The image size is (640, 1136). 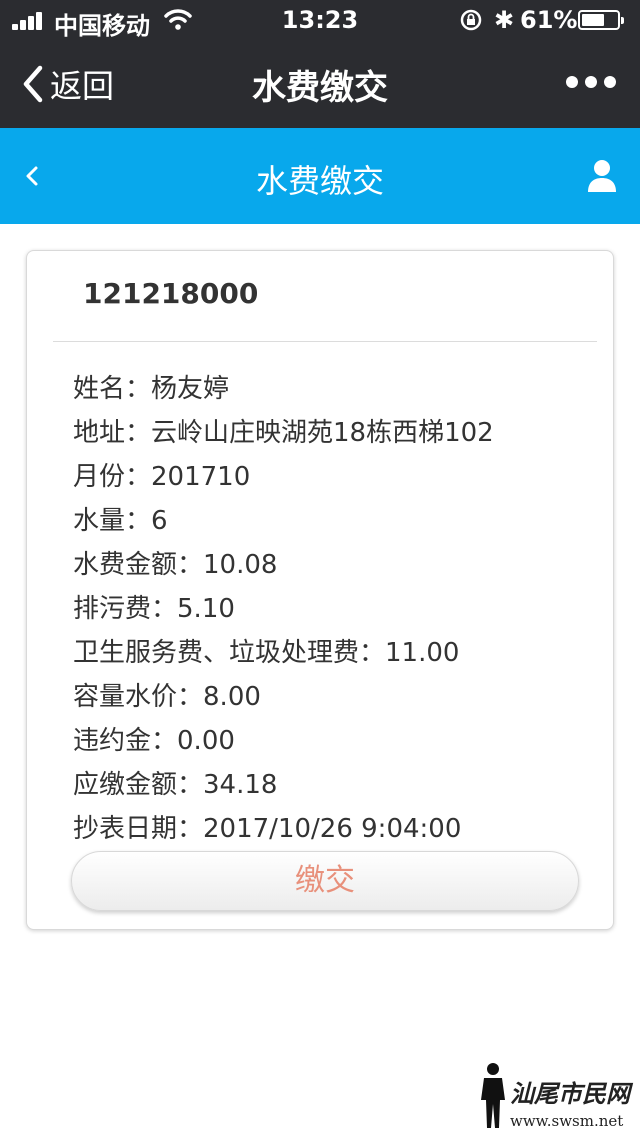 I want to click on rotation-lock-icon, so click(x=471, y=20).